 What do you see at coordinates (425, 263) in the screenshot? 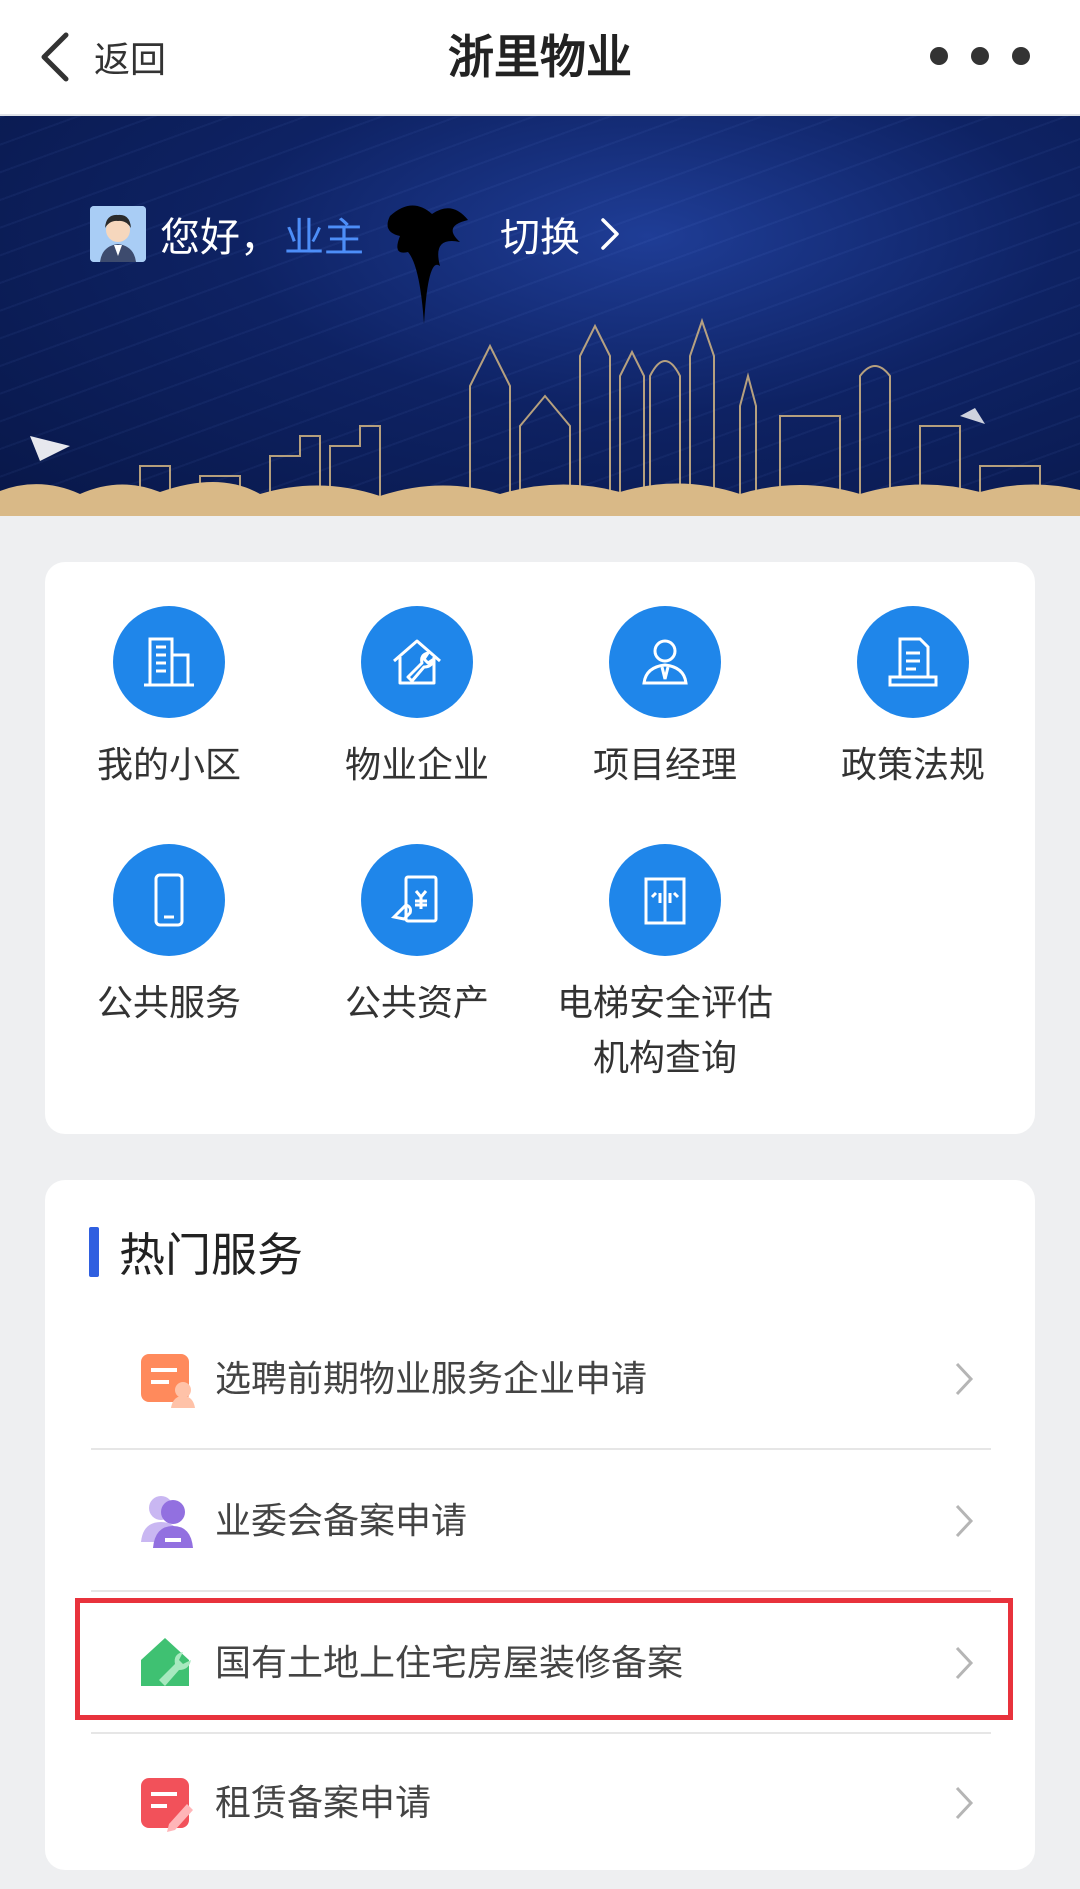
I see `redacted-name-scribble` at bounding box center [425, 263].